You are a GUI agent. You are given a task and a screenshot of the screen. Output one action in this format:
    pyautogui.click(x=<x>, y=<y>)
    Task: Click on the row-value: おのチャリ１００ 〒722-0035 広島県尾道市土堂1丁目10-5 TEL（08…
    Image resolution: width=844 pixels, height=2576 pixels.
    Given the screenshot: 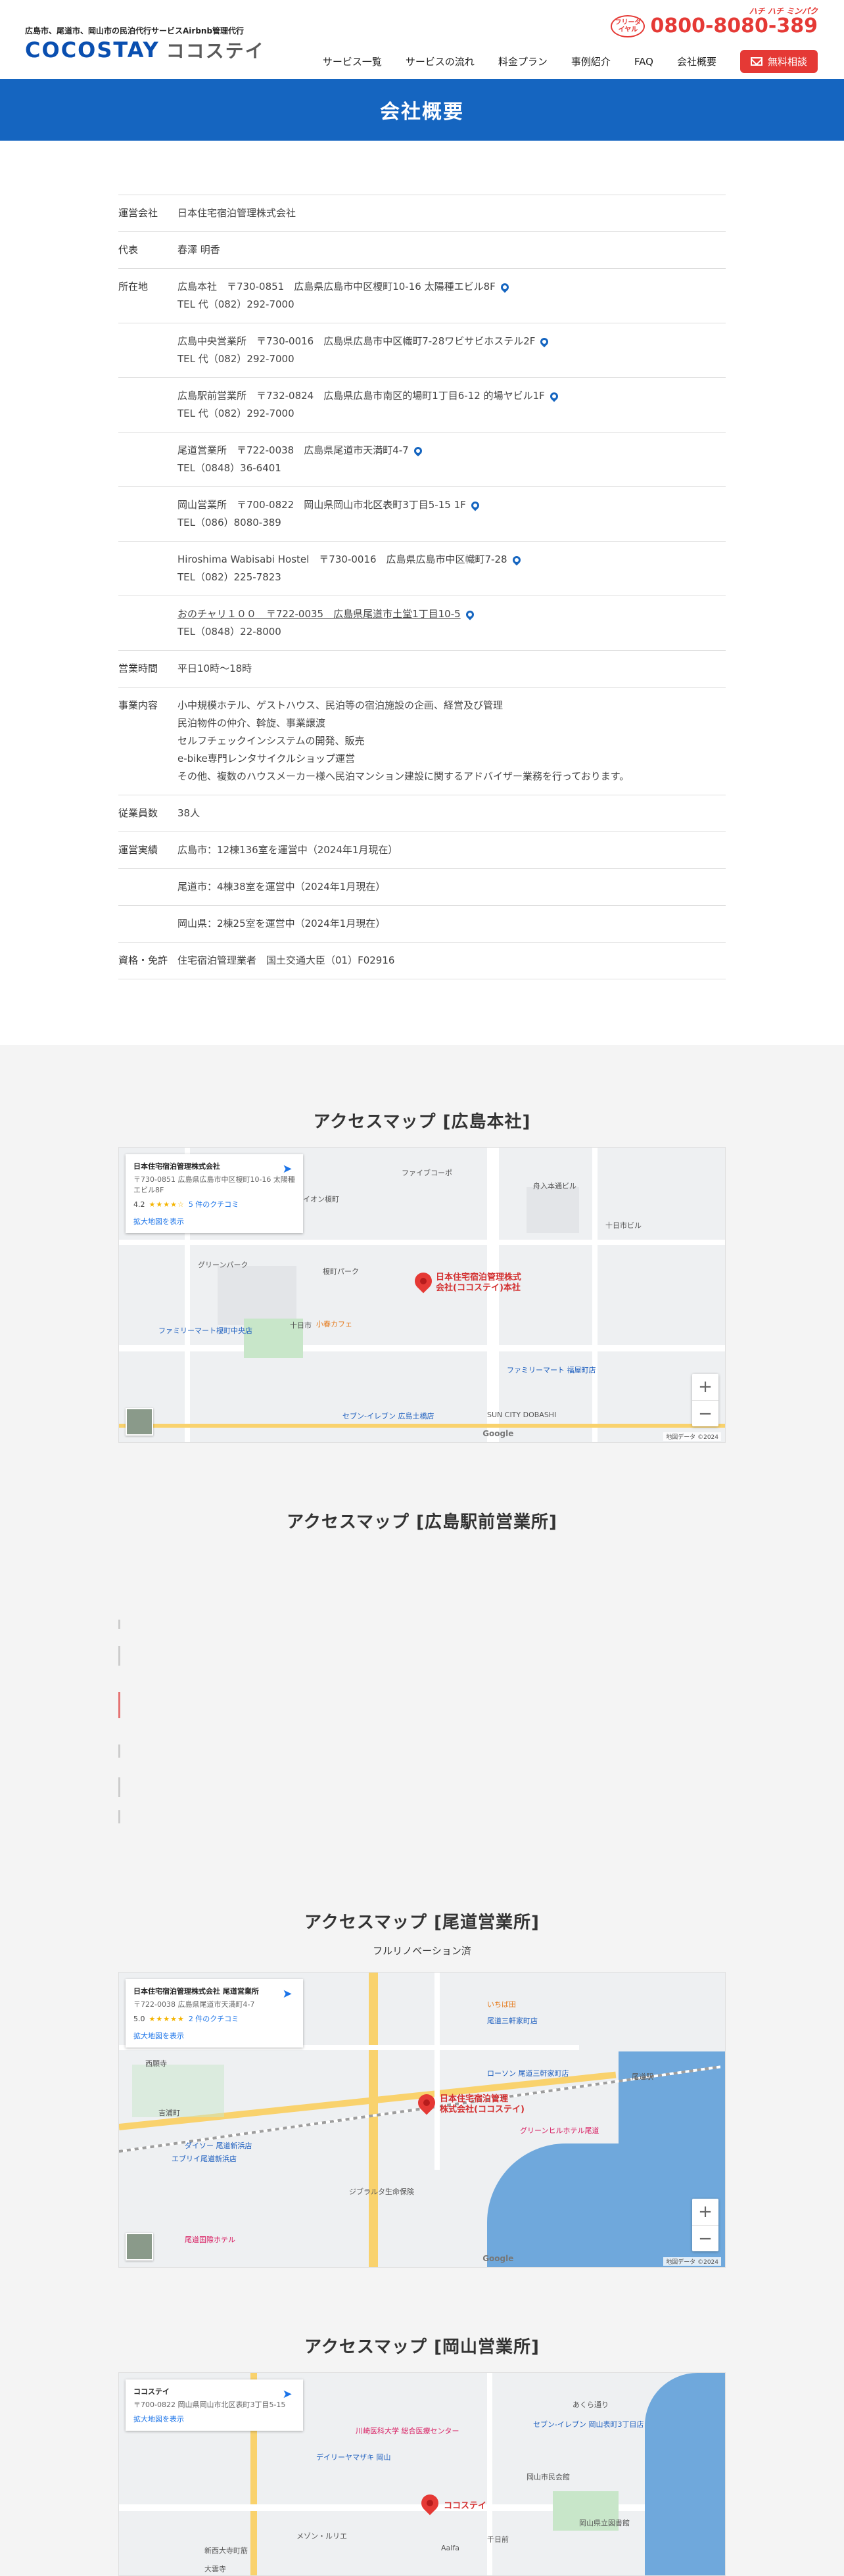 What is the action you would take?
    pyautogui.click(x=451, y=623)
    